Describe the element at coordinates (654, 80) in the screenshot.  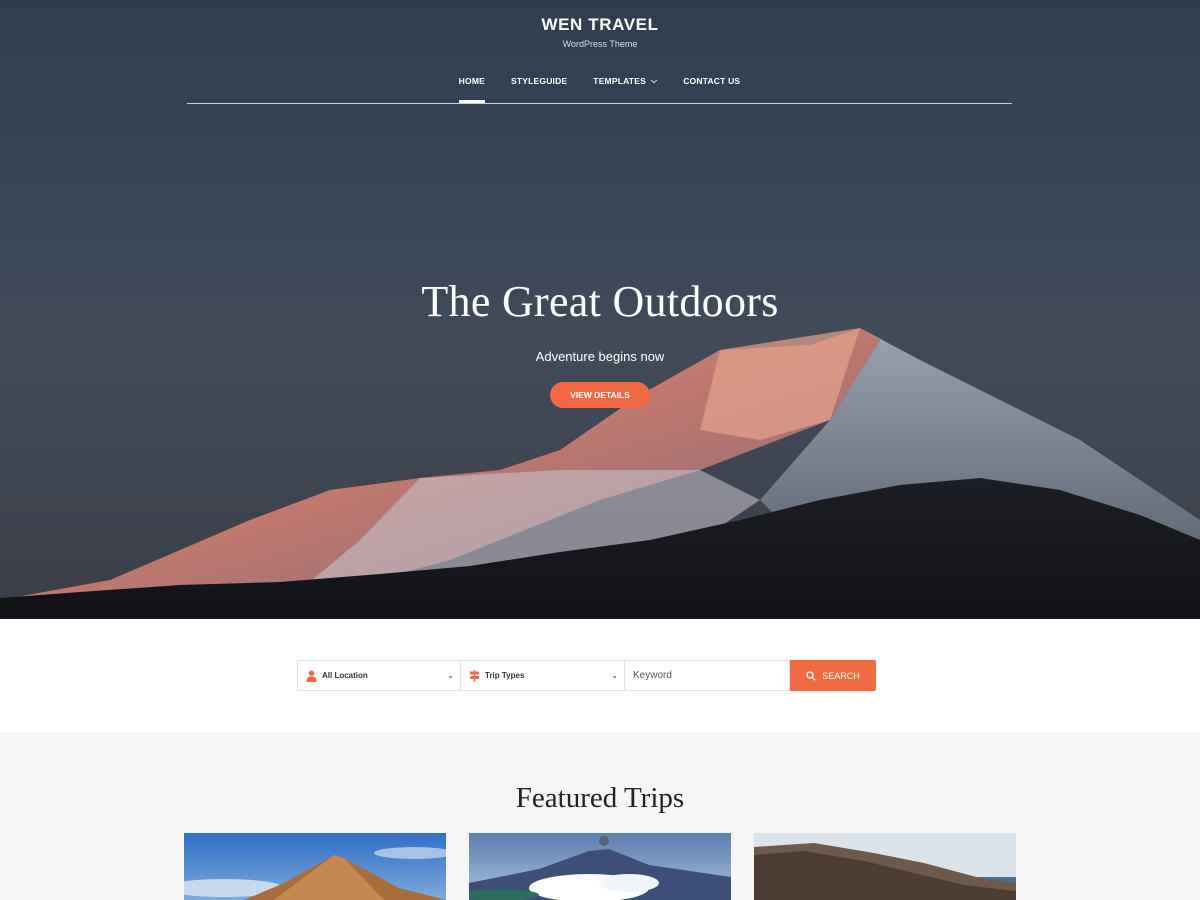
I see `chevron-down-icon: ⌵` at that location.